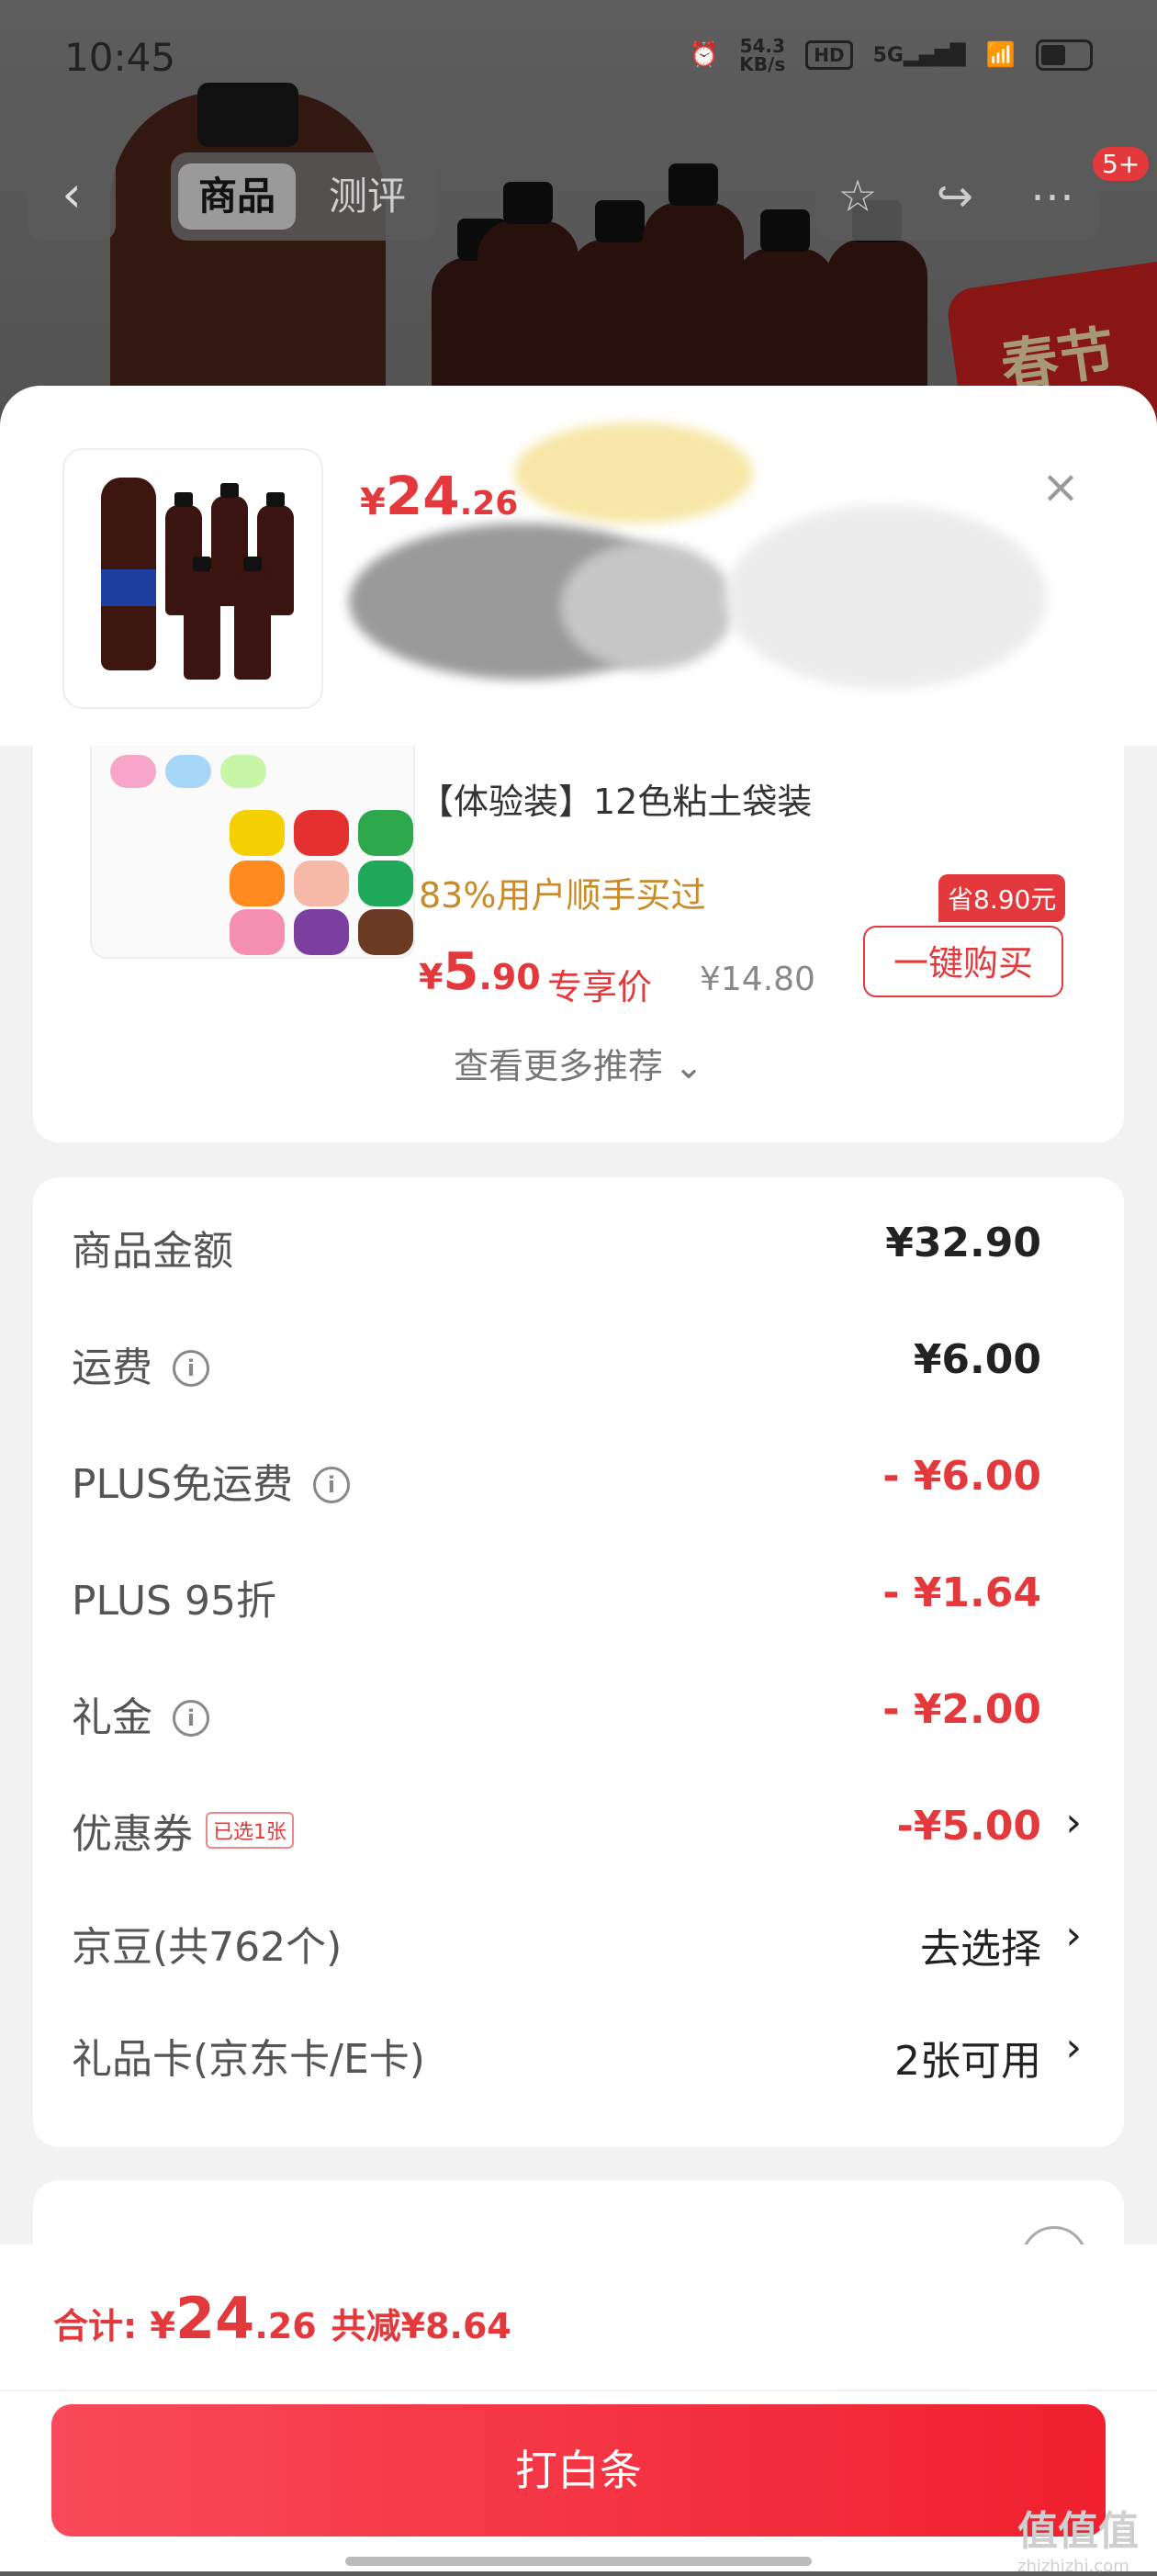  Describe the element at coordinates (578, 1939) in the screenshot. I see `cost-row: 京豆(共762个) 去选择 ›` at that location.